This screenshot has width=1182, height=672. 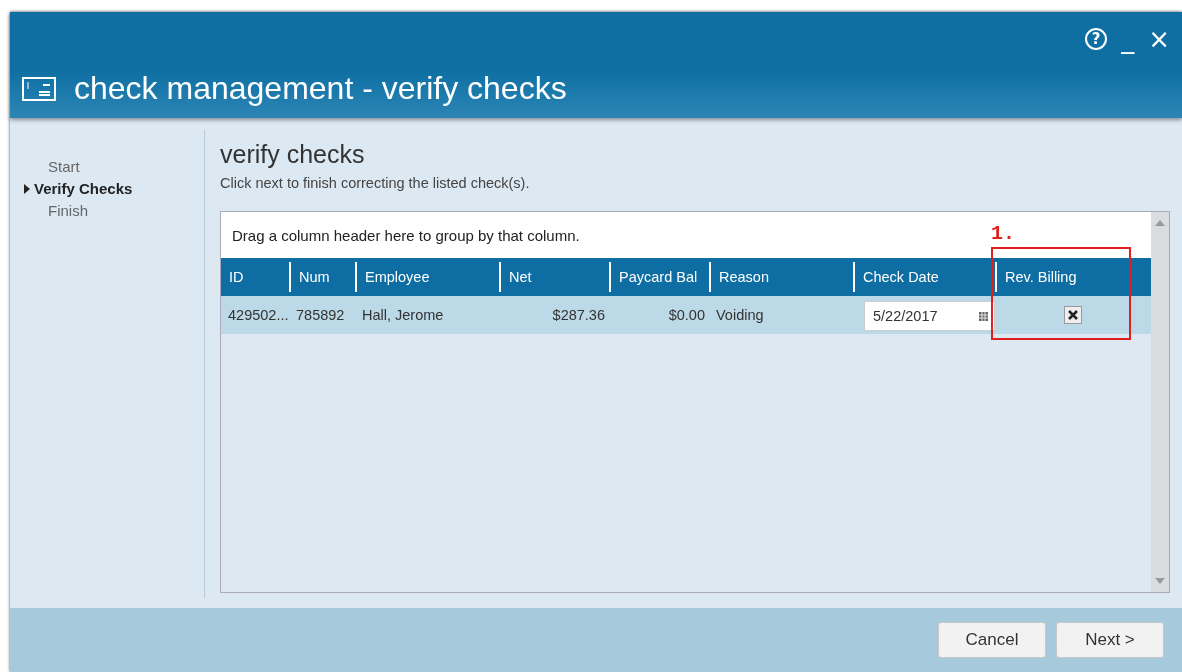 I want to click on table-cell-text: 785892, so click(x=320, y=315).